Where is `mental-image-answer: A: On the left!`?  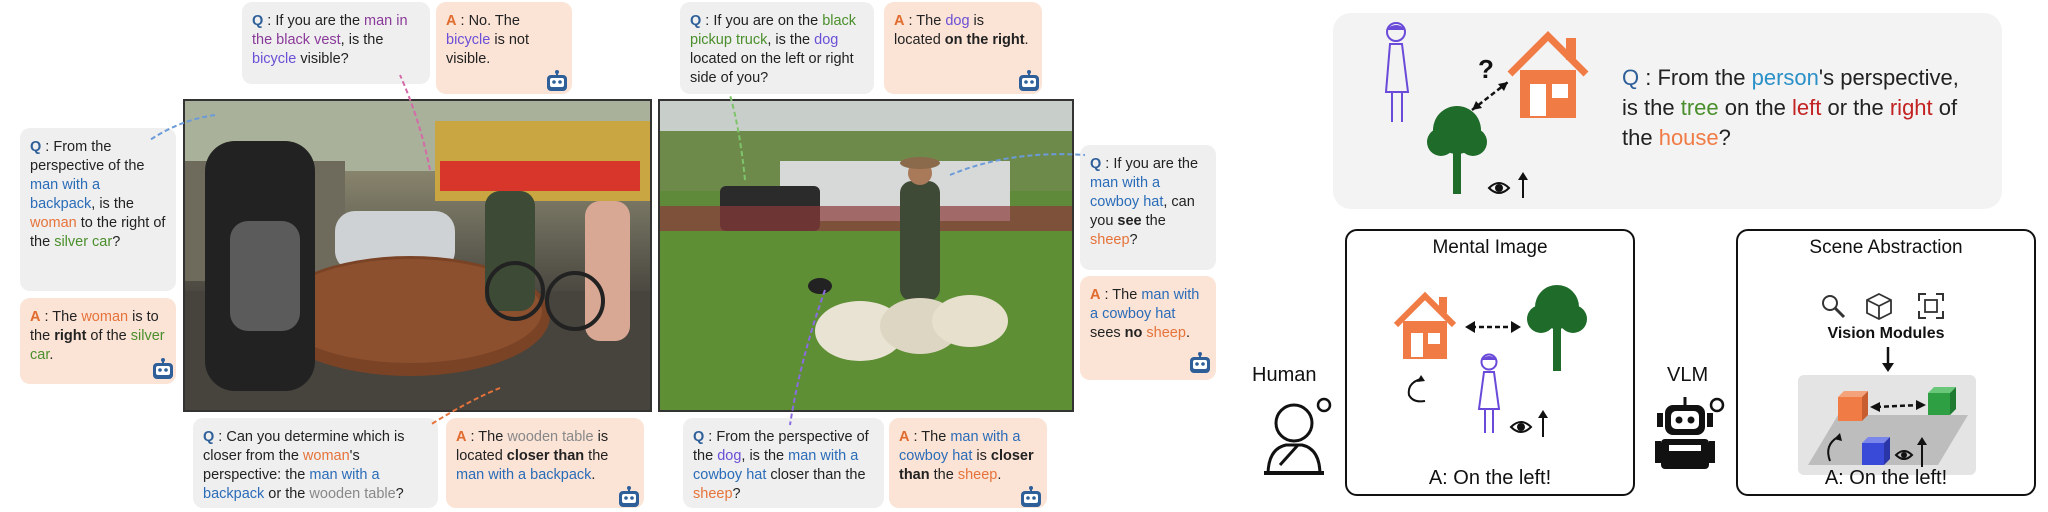 mental-image-answer: A: On the left! is located at coordinates (1490, 478).